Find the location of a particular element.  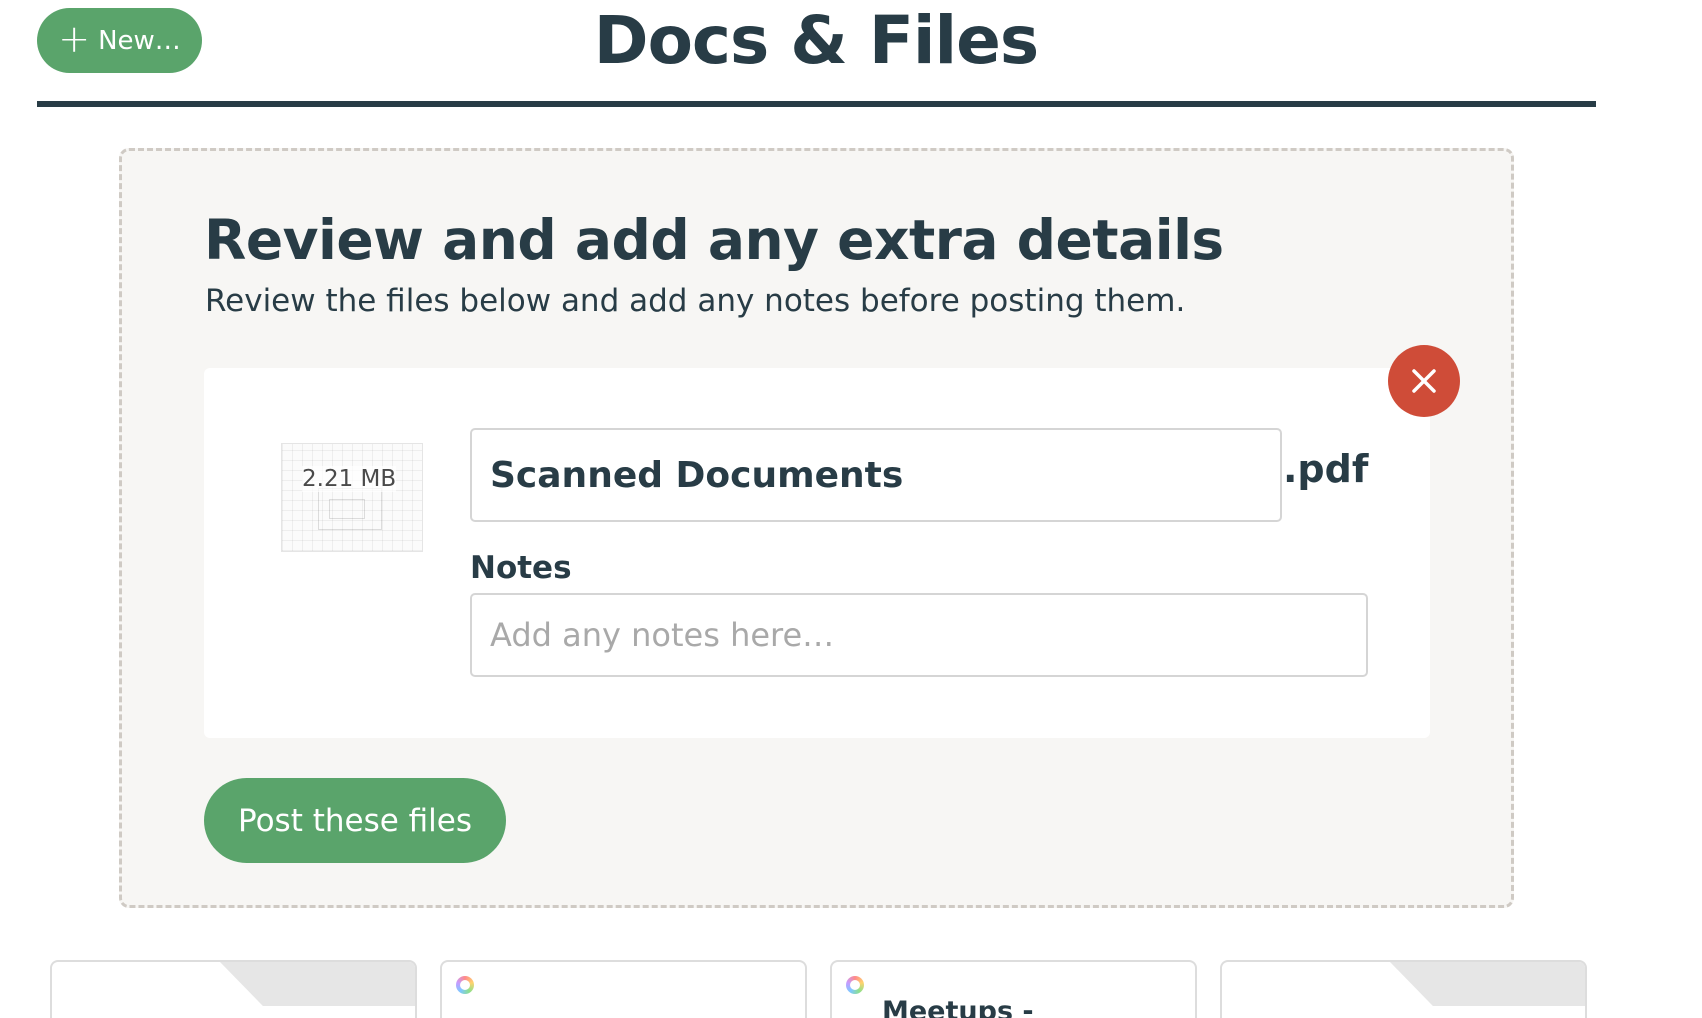

review-heading: Review and add any extra details is located at coordinates (714, 240).